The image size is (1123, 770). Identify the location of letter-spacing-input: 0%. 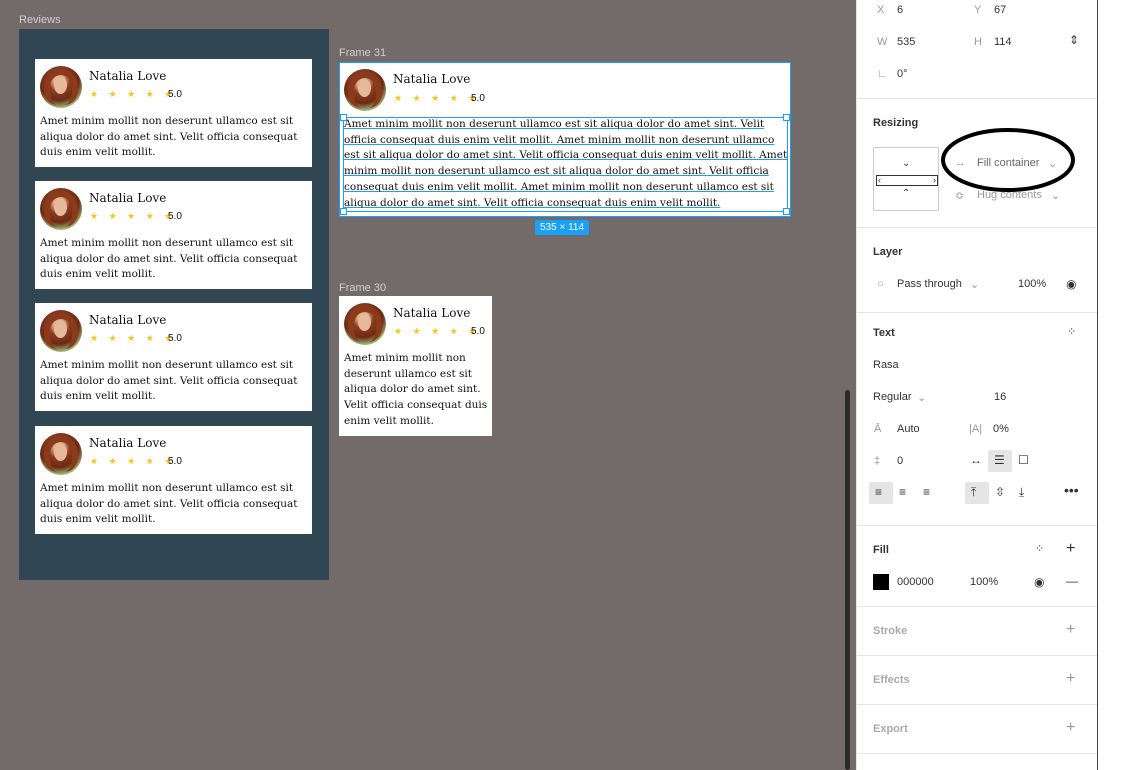
(1001, 429).